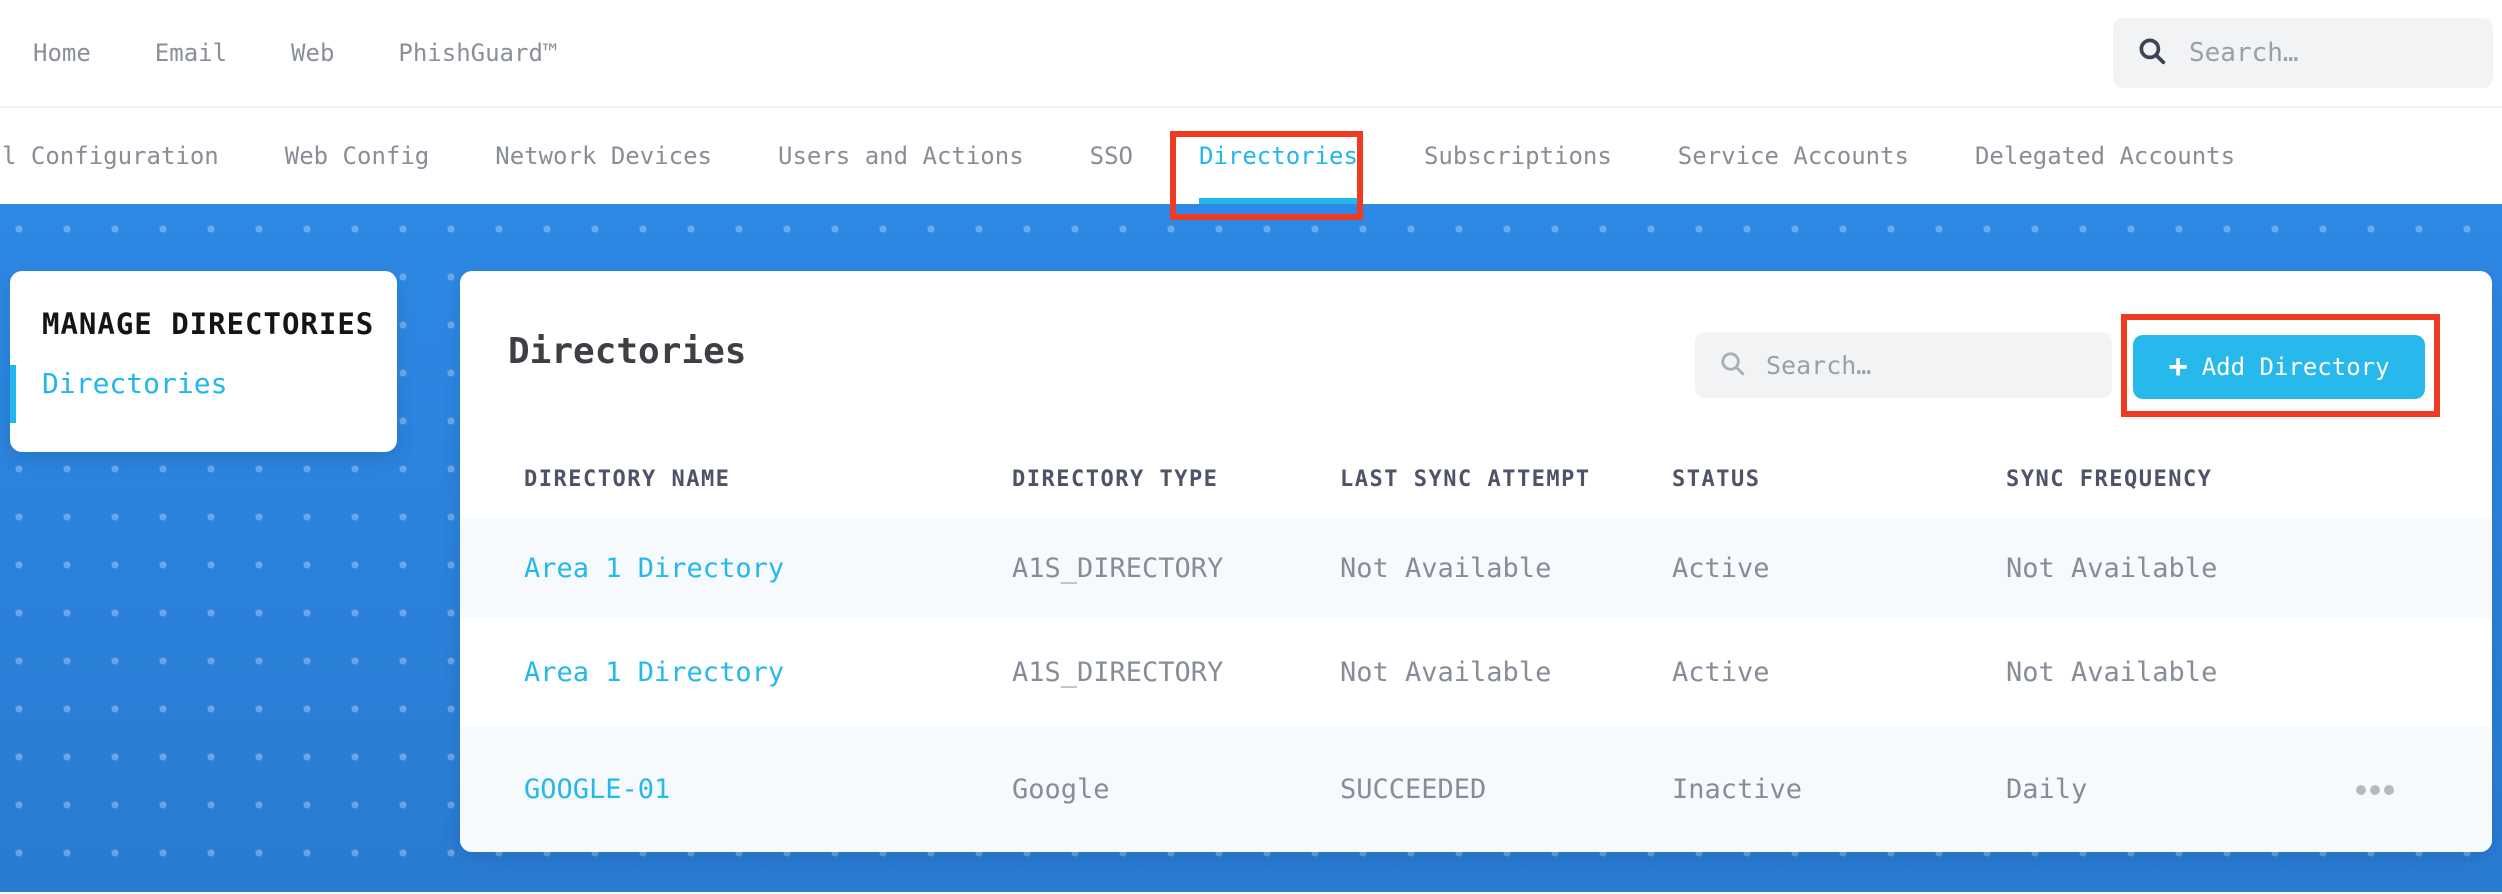 The image size is (2502, 894). I want to click on nav-item-phishguard: PhishGuard™, so click(477, 53).